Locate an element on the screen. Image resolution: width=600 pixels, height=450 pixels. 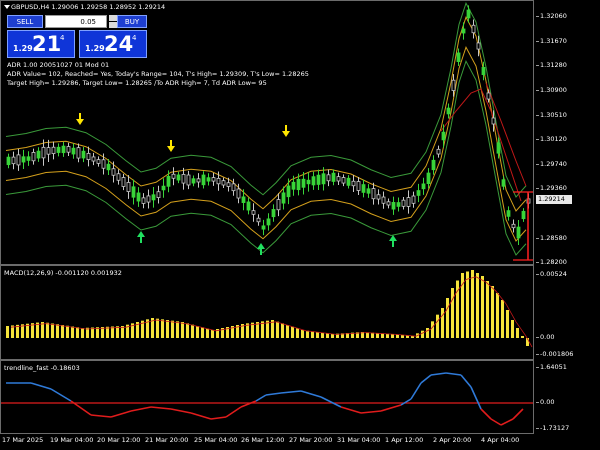
buy-signal-arrow-icon is located at coordinates (393, 238).